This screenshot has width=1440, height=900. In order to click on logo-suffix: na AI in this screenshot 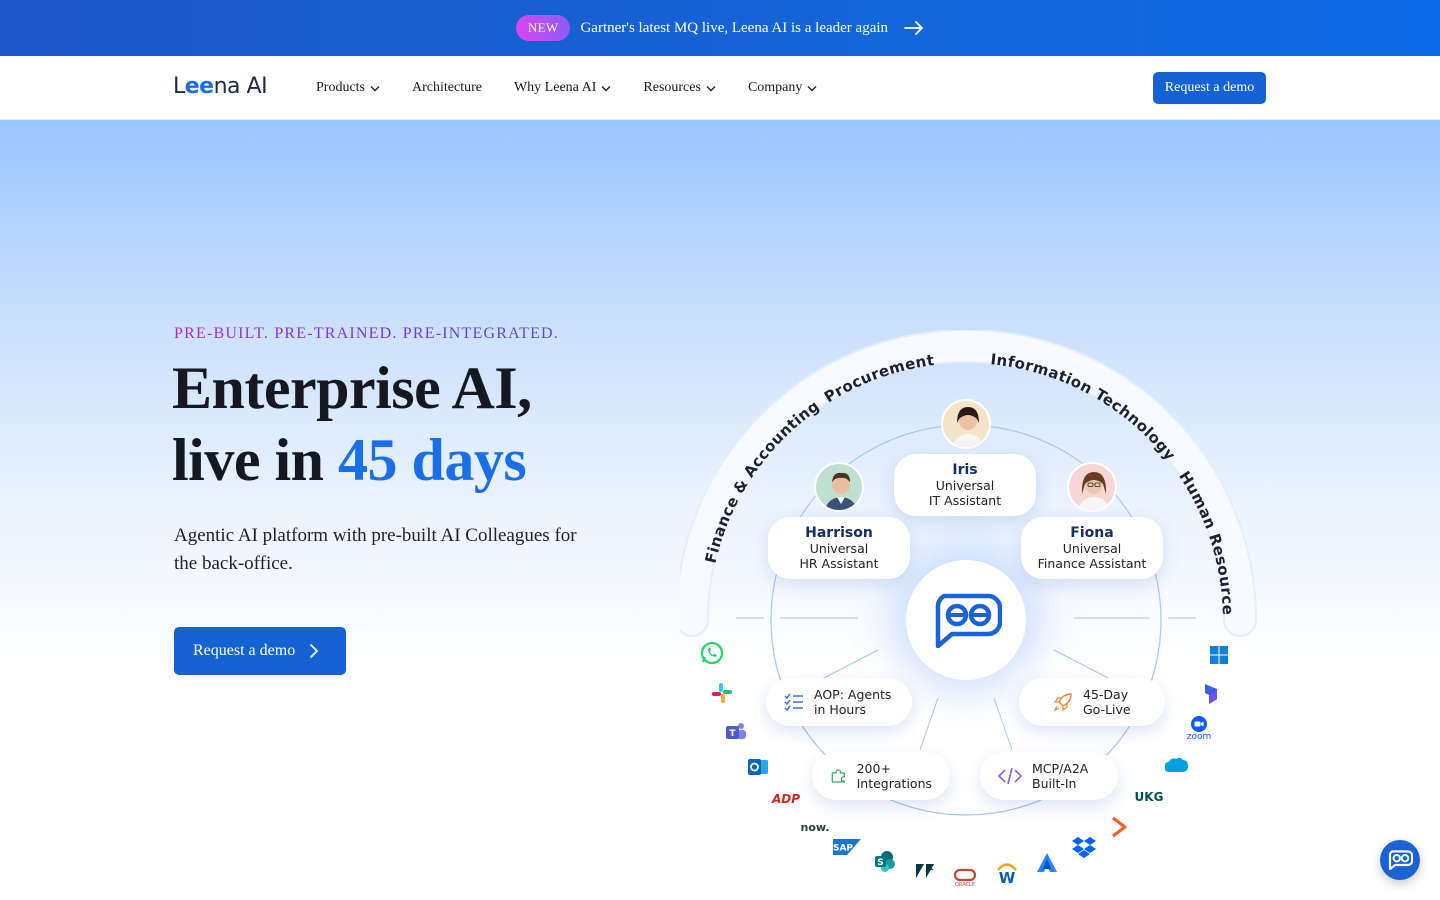, I will do `click(240, 86)`.